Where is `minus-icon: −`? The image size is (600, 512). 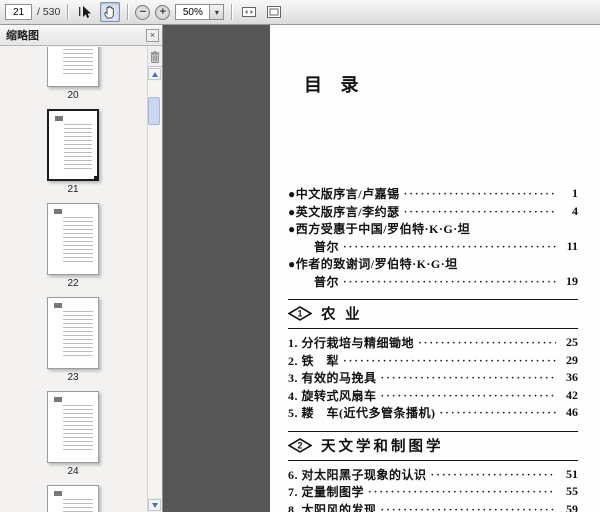
minus-icon: − is located at coordinates (143, 11).